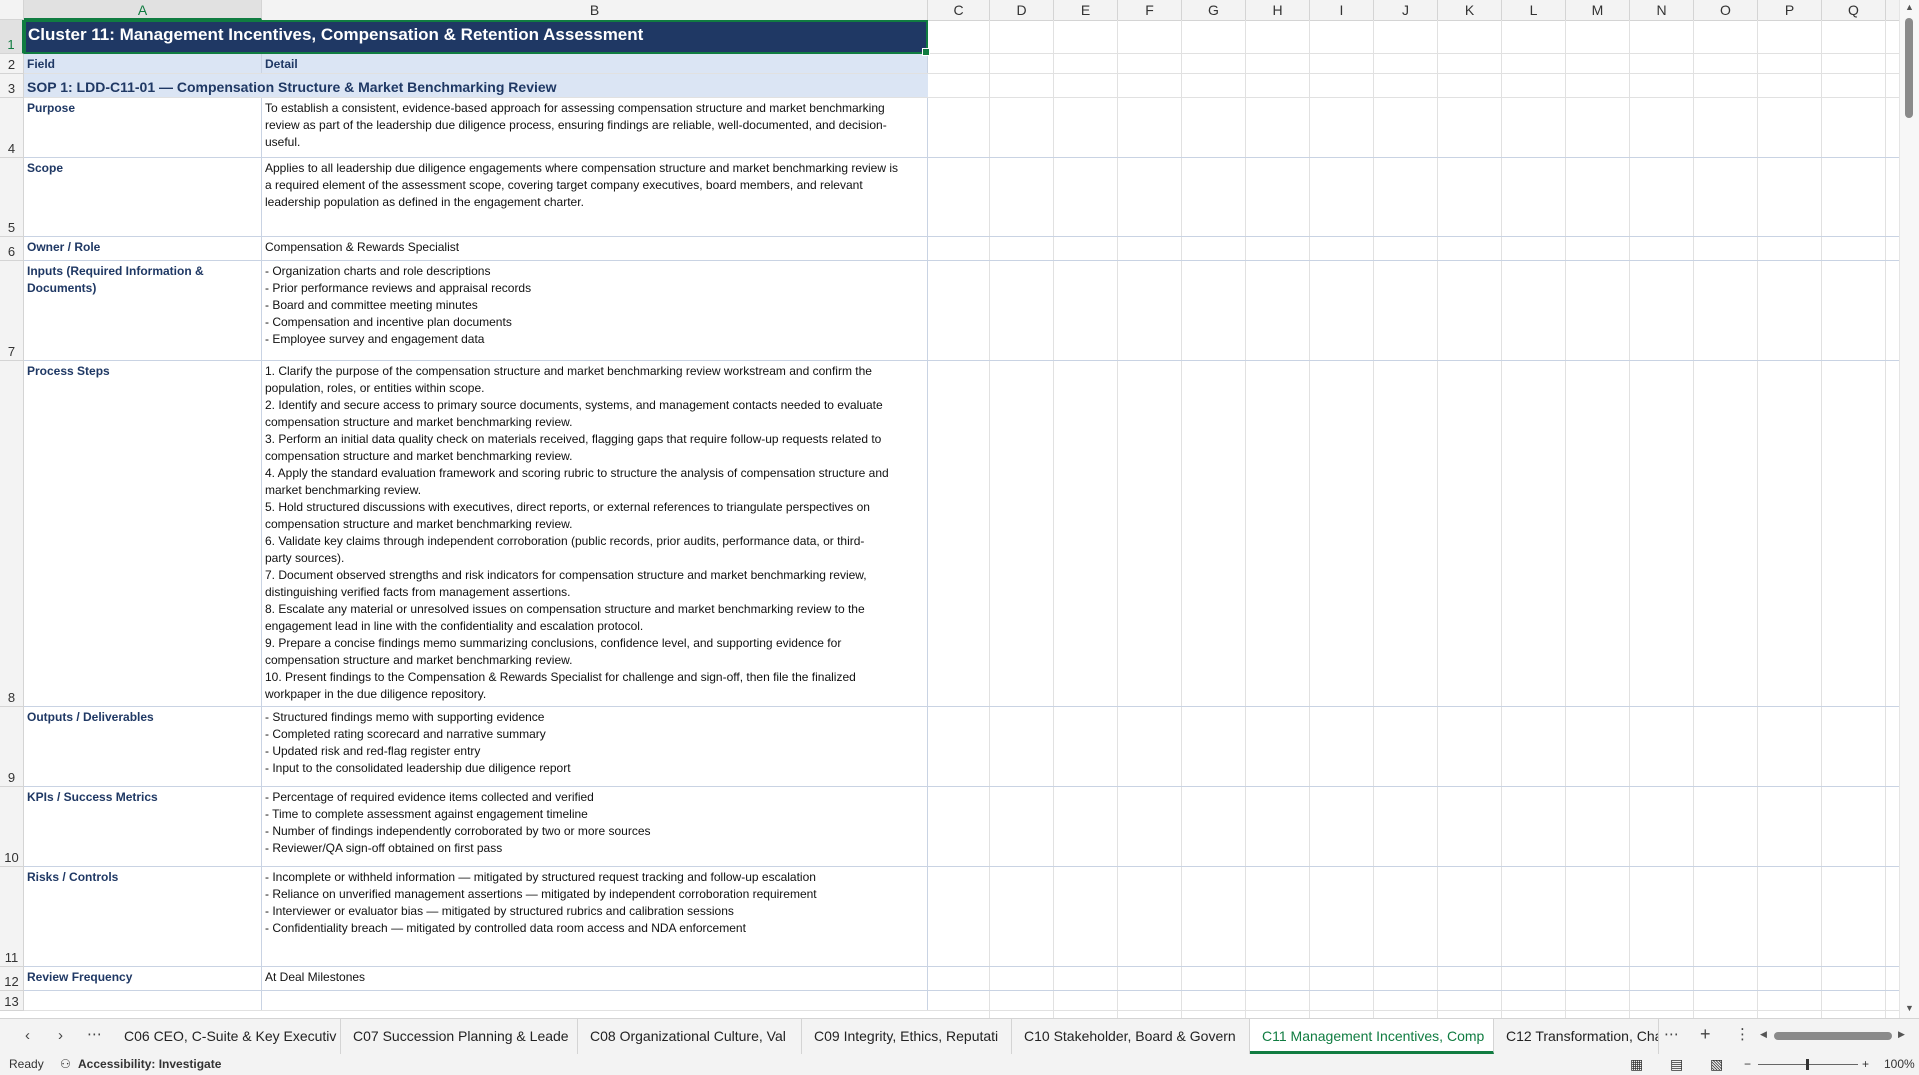  What do you see at coordinates (1865, 1064) in the screenshot?
I see `zoom-in-icon: +` at bounding box center [1865, 1064].